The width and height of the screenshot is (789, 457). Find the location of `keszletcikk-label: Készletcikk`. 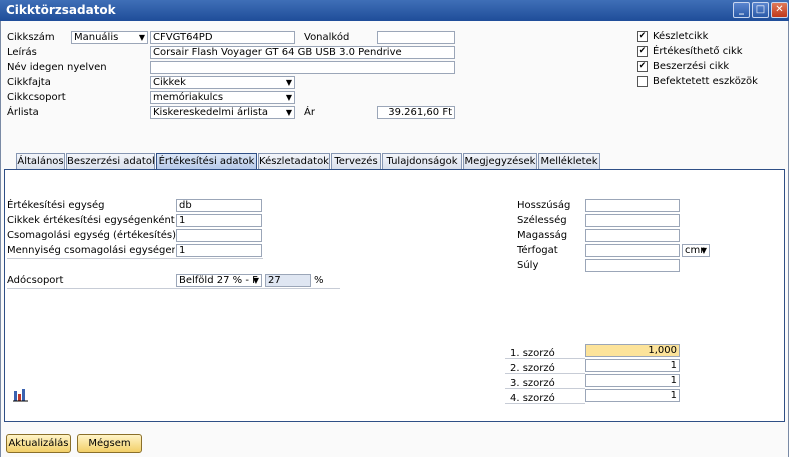

keszletcikk-label: Készletcikk is located at coordinates (681, 36).